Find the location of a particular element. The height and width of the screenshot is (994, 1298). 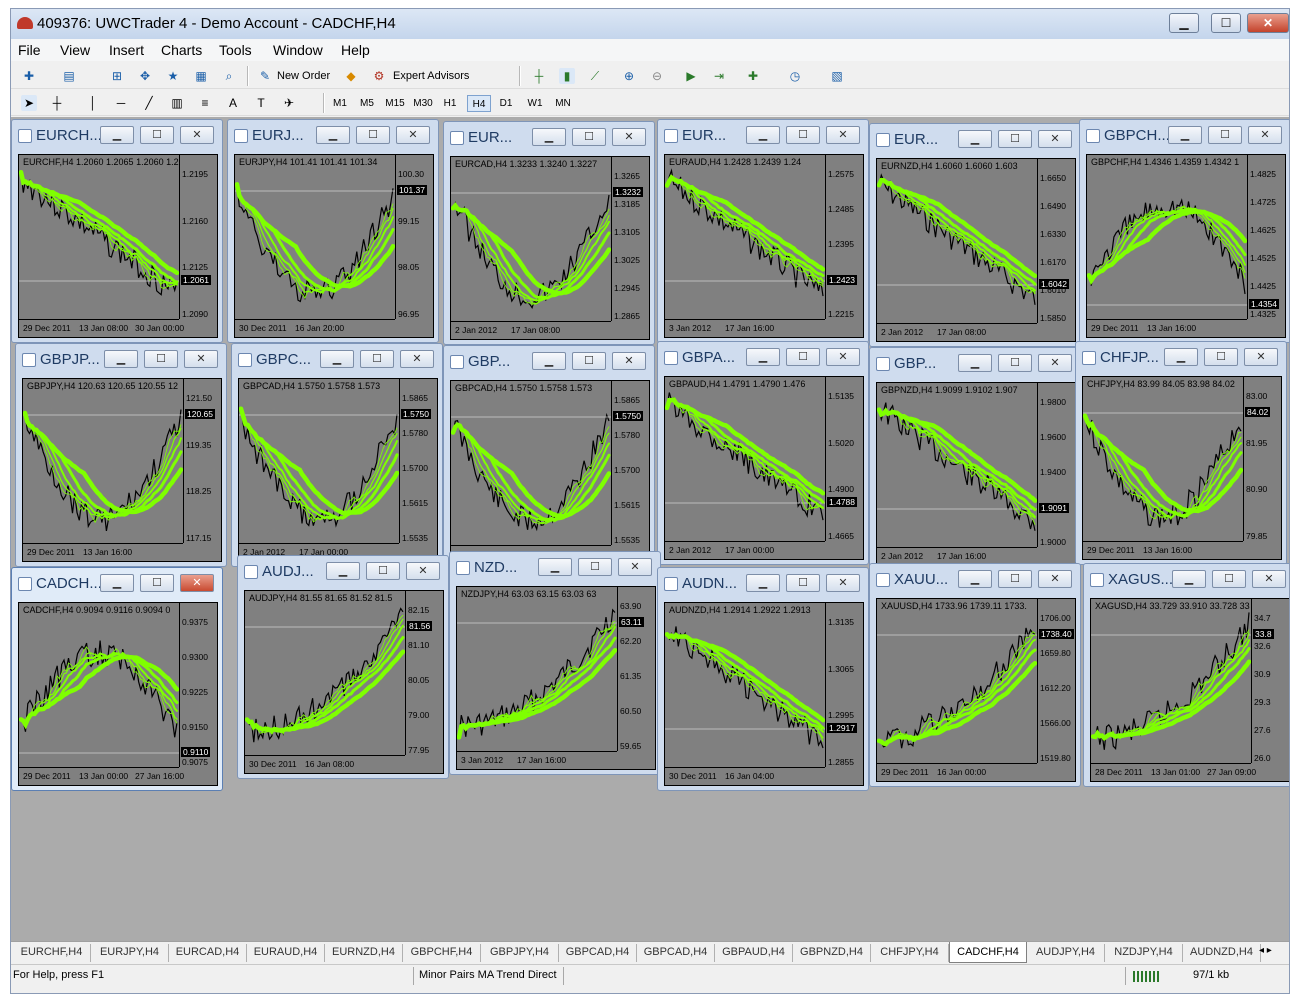

crosshair-icon: ┼ is located at coordinates (57, 103).